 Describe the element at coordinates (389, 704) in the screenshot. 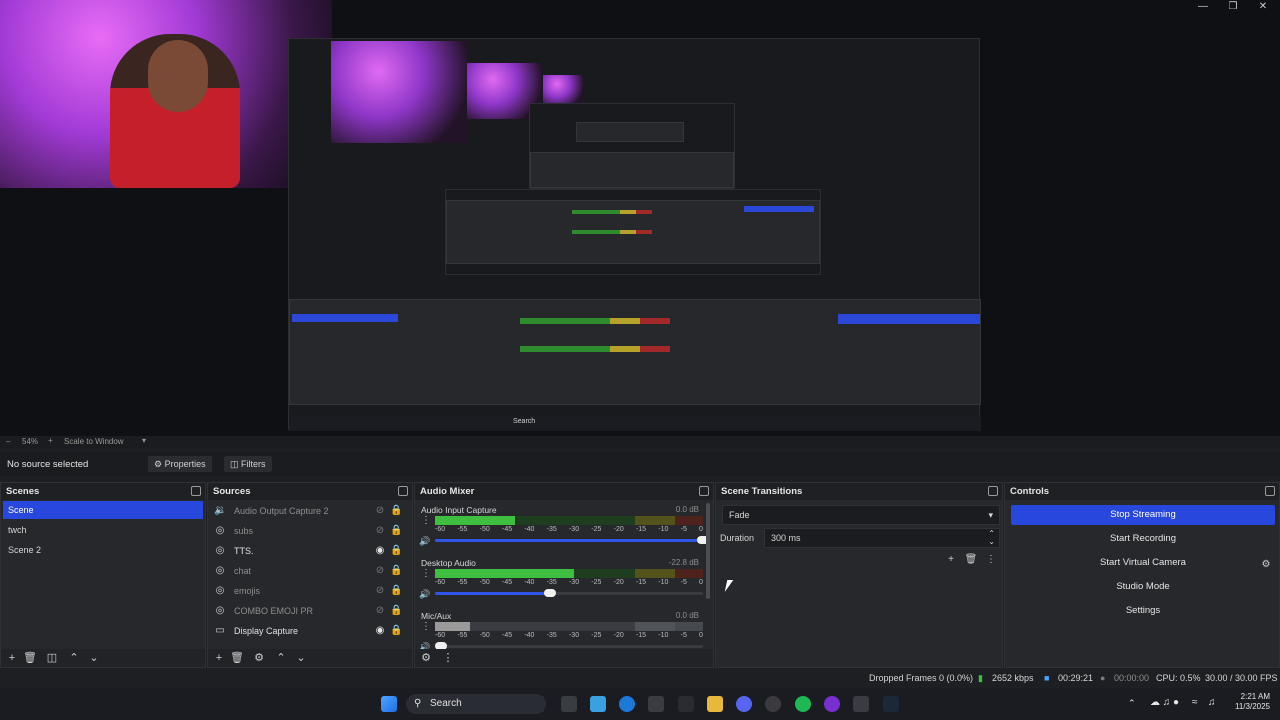

I see `windows-start-icon` at that location.